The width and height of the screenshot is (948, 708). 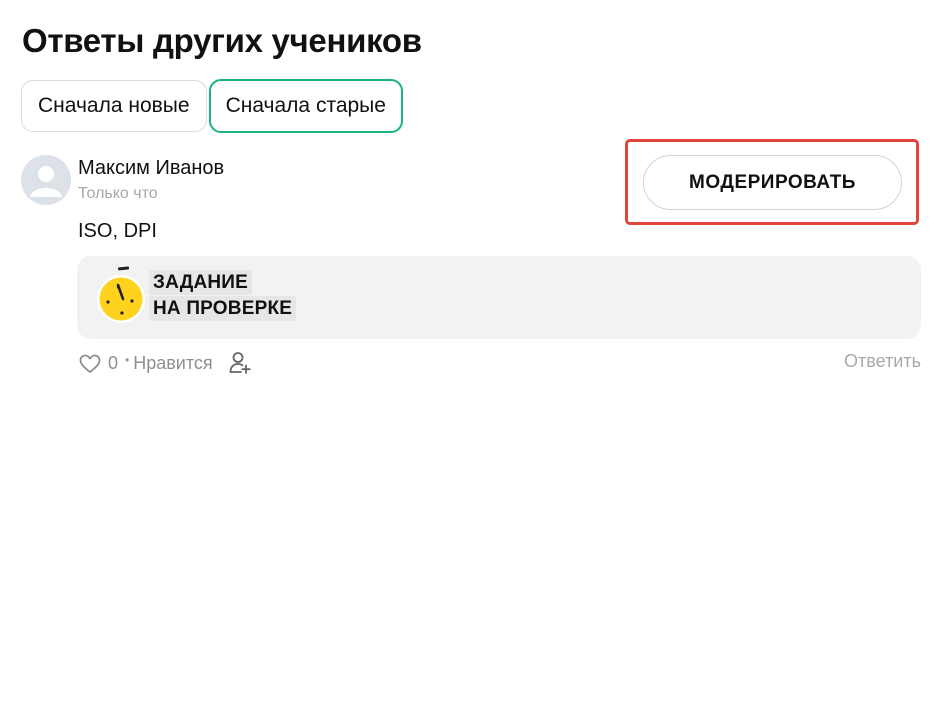 What do you see at coordinates (223, 308) in the screenshot?
I see `status-line-2: НА ПРОВЕРКЕ` at bounding box center [223, 308].